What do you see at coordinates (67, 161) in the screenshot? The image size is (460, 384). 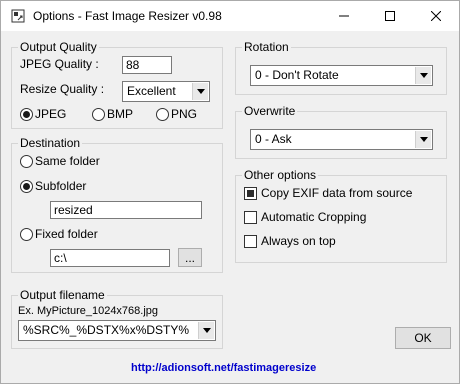 I see `same-folder-label: Same folder` at bounding box center [67, 161].